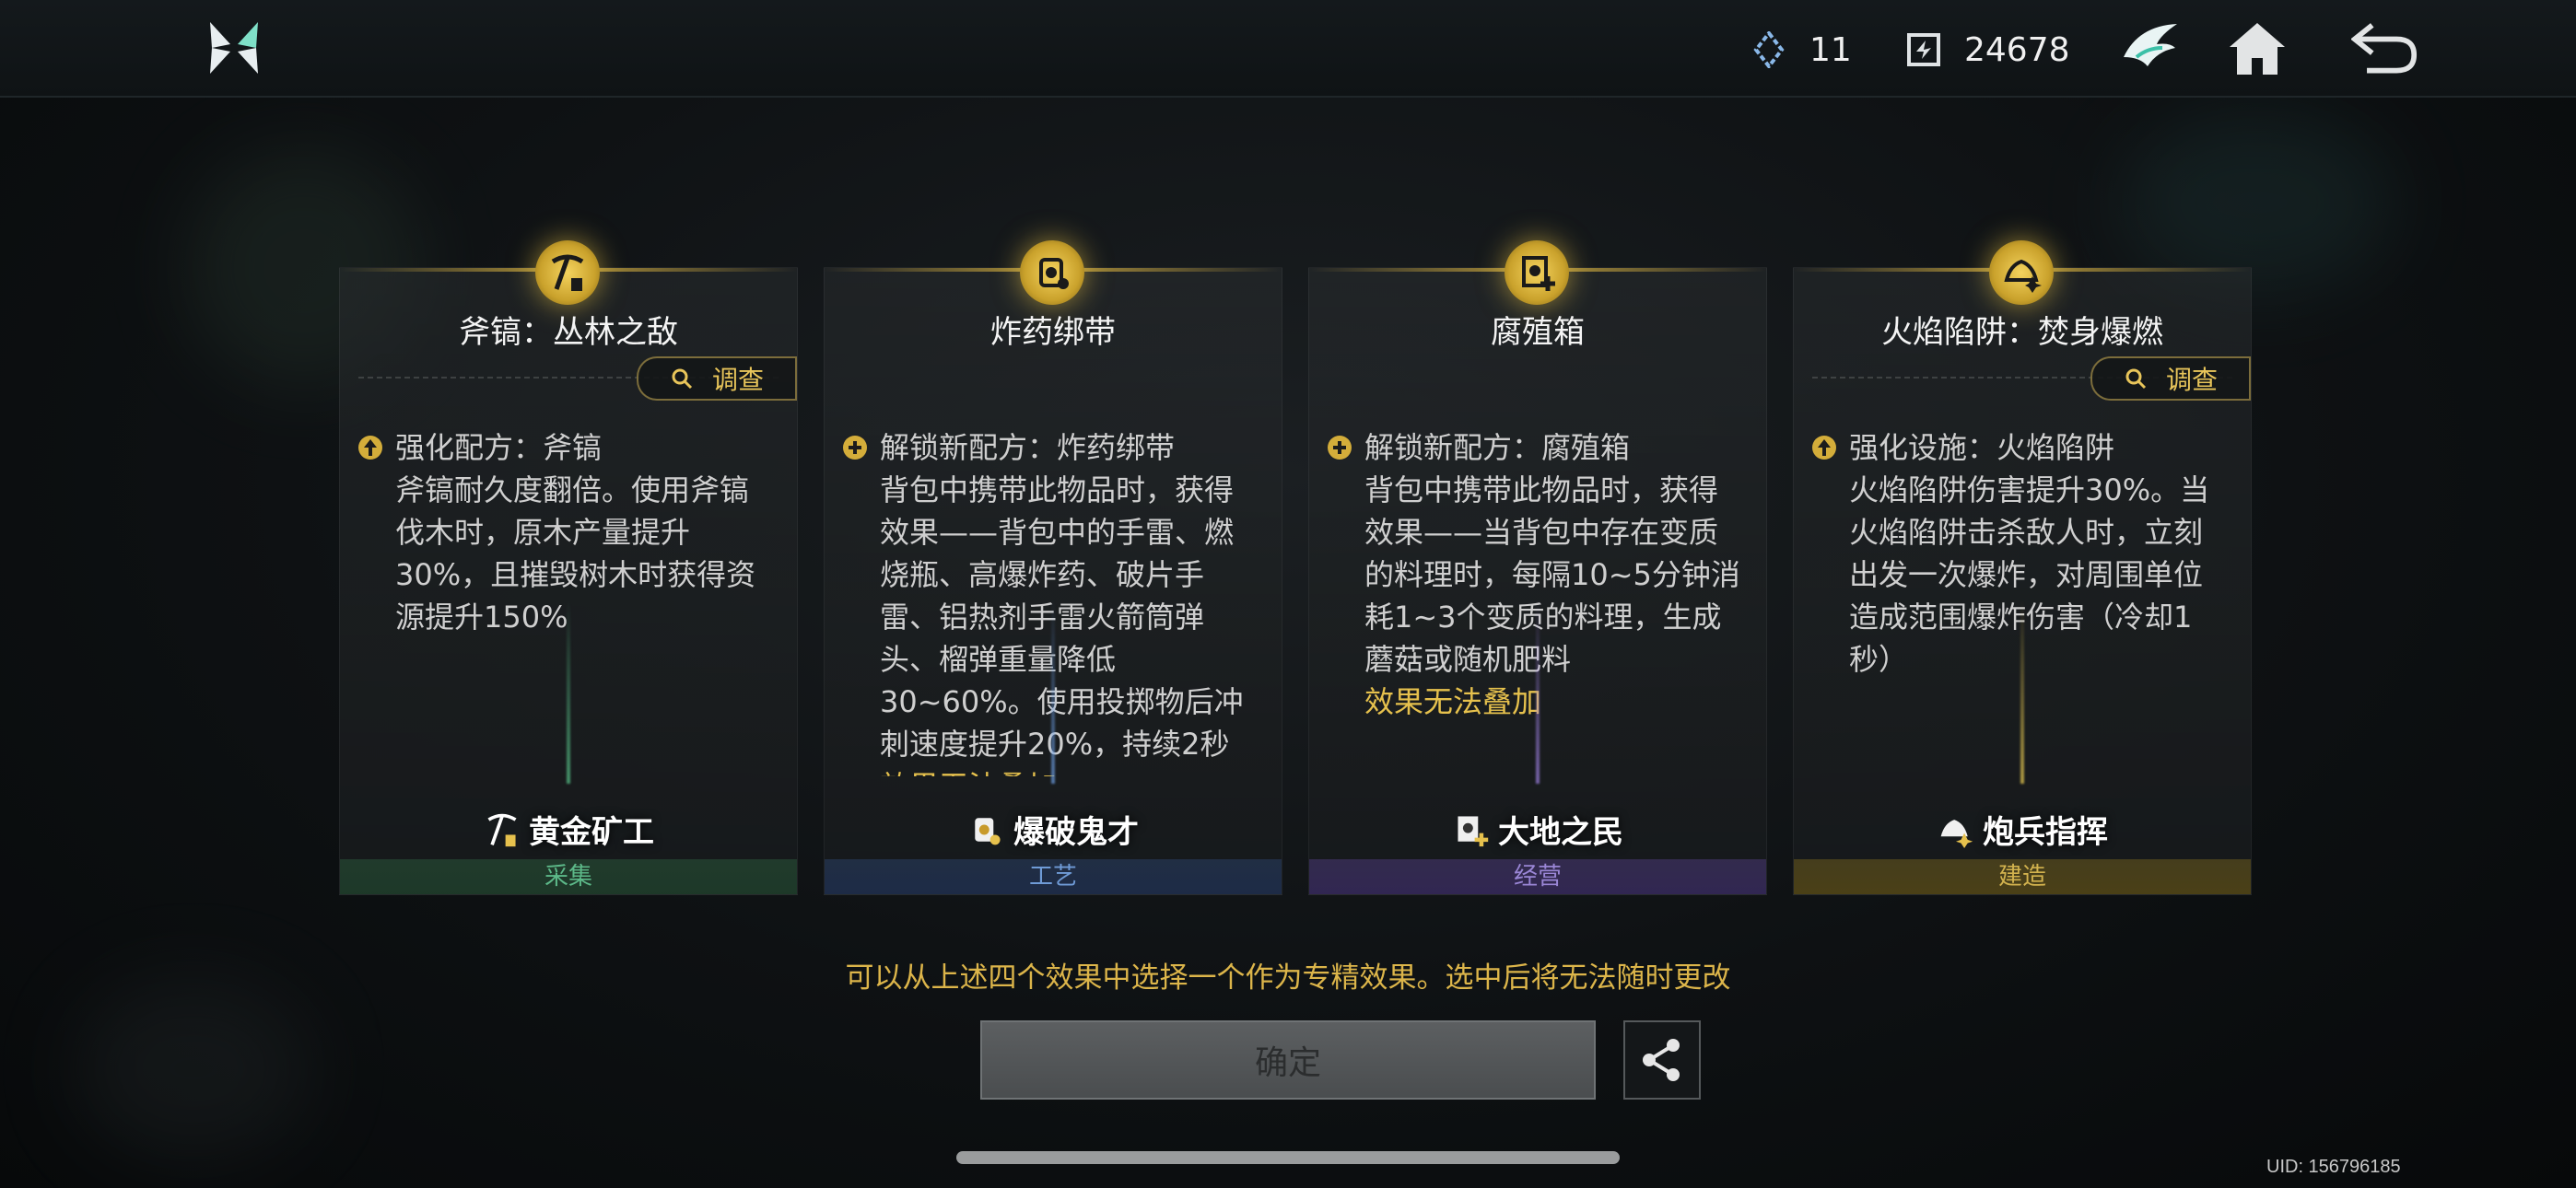 The height and width of the screenshot is (1188, 2576). What do you see at coordinates (1538, 332) in the screenshot?
I see `card-title: 腐殖箱` at bounding box center [1538, 332].